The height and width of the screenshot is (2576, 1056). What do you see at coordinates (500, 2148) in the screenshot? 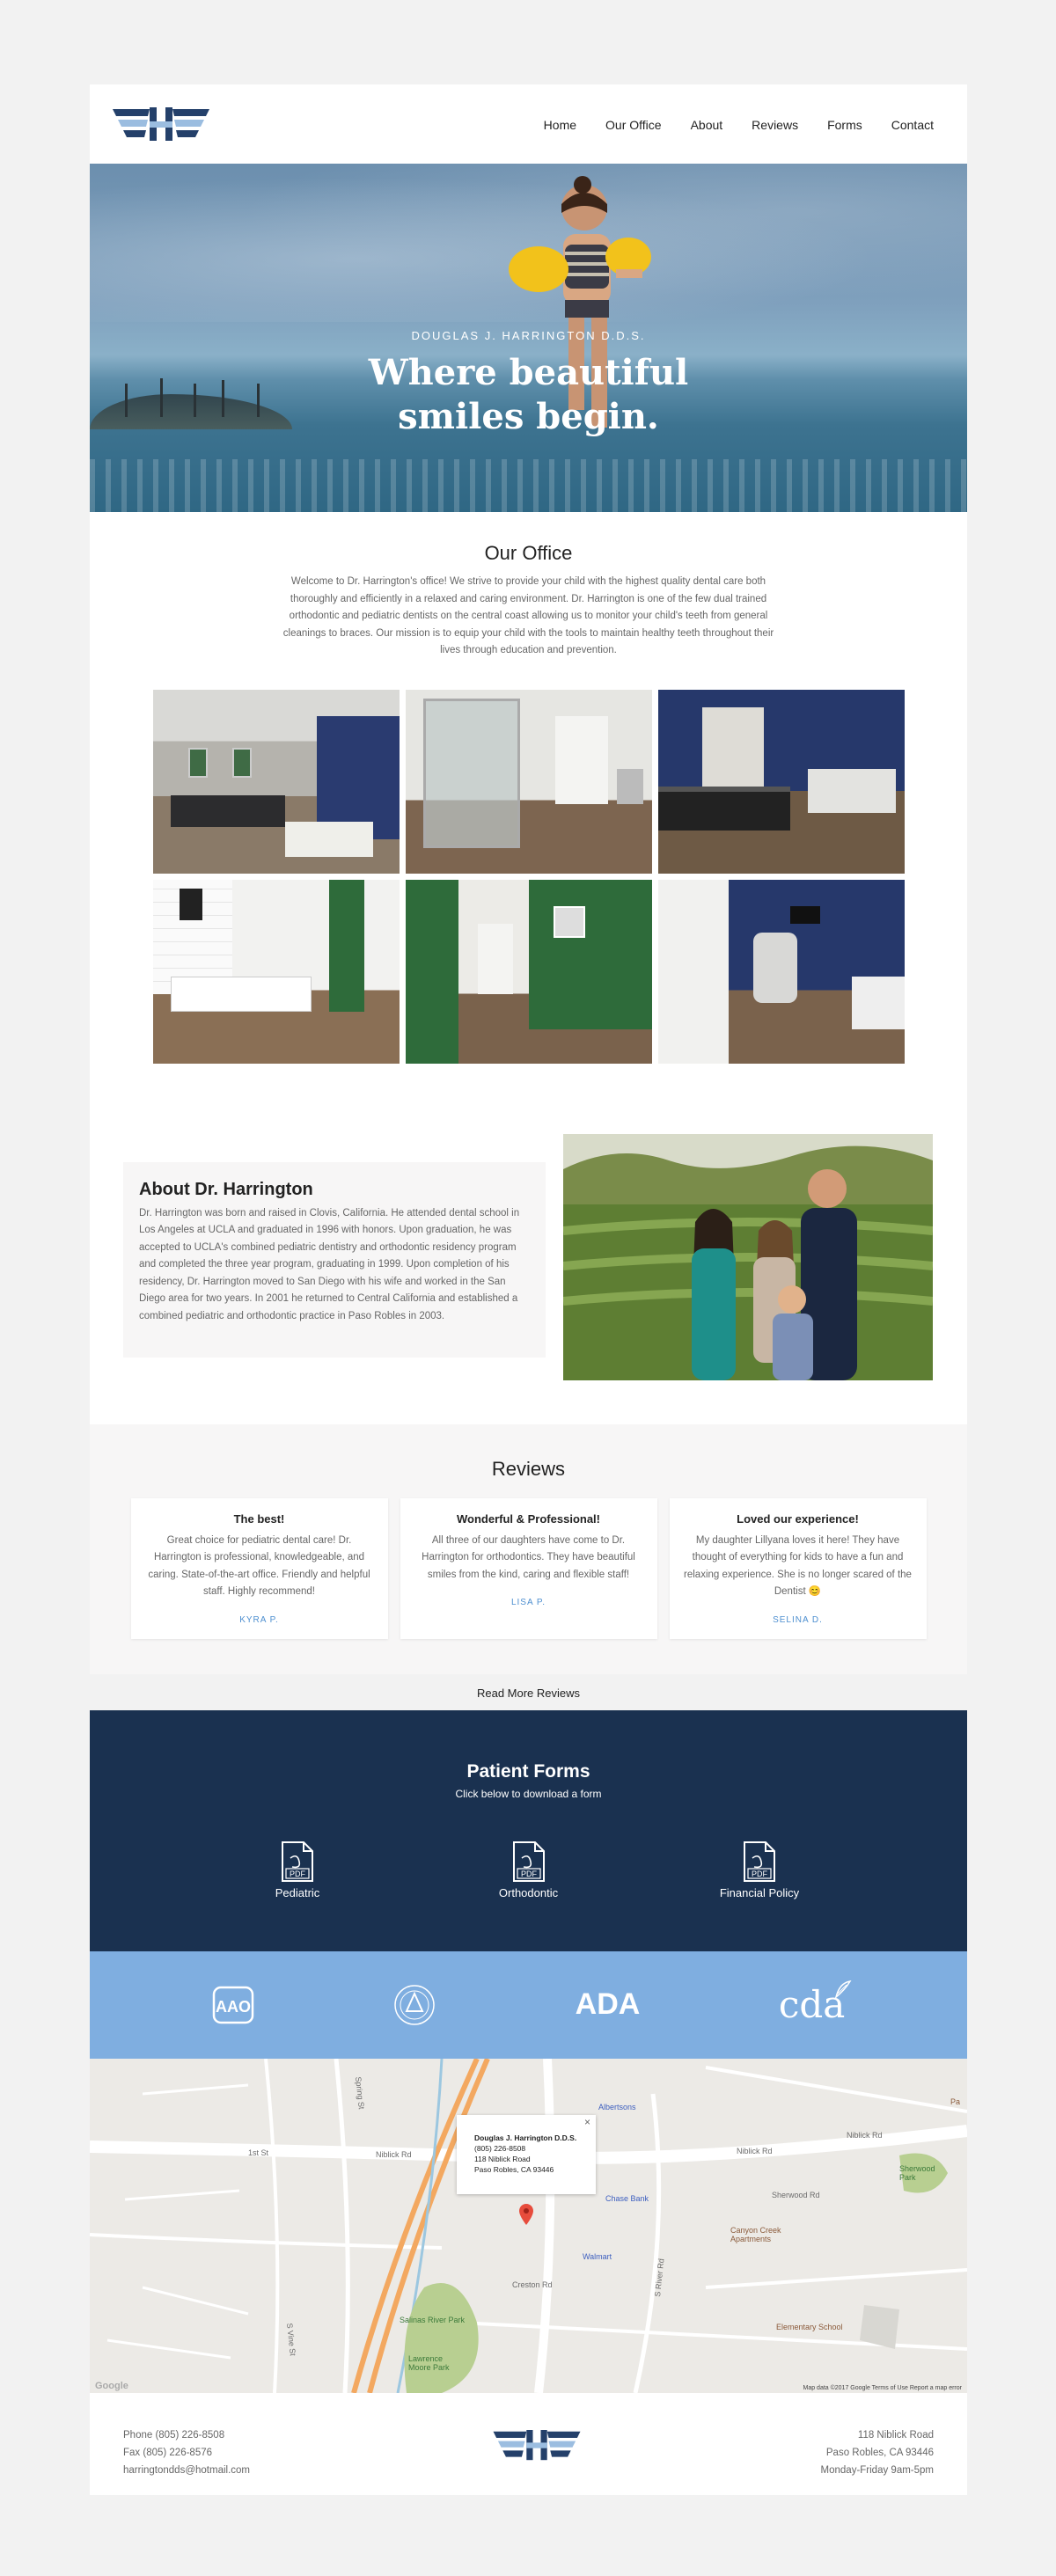
I see `map-info-phone: (805) 226-8508` at bounding box center [500, 2148].